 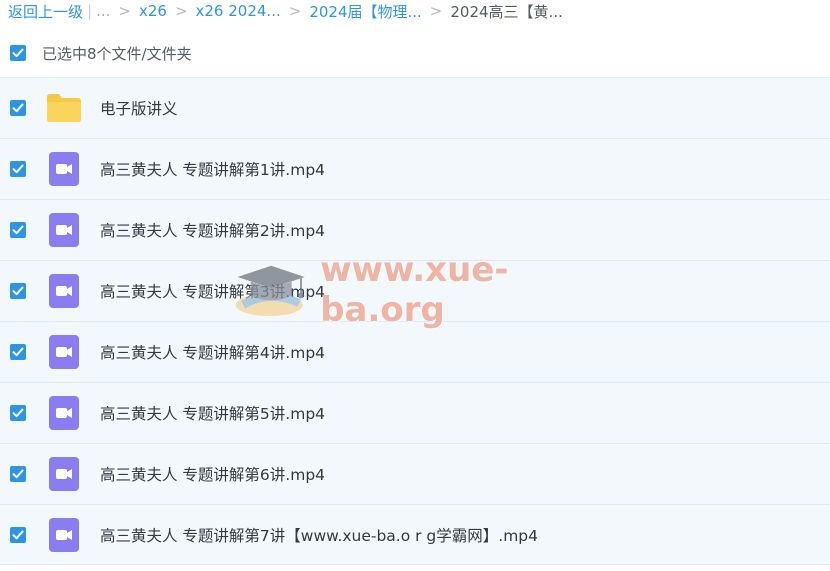 What do you see at coordinates (117, 53) in the screenshot?
I see `selection-count-label: 已选中8个文件/文件夹` at bounding box center [117, 53].